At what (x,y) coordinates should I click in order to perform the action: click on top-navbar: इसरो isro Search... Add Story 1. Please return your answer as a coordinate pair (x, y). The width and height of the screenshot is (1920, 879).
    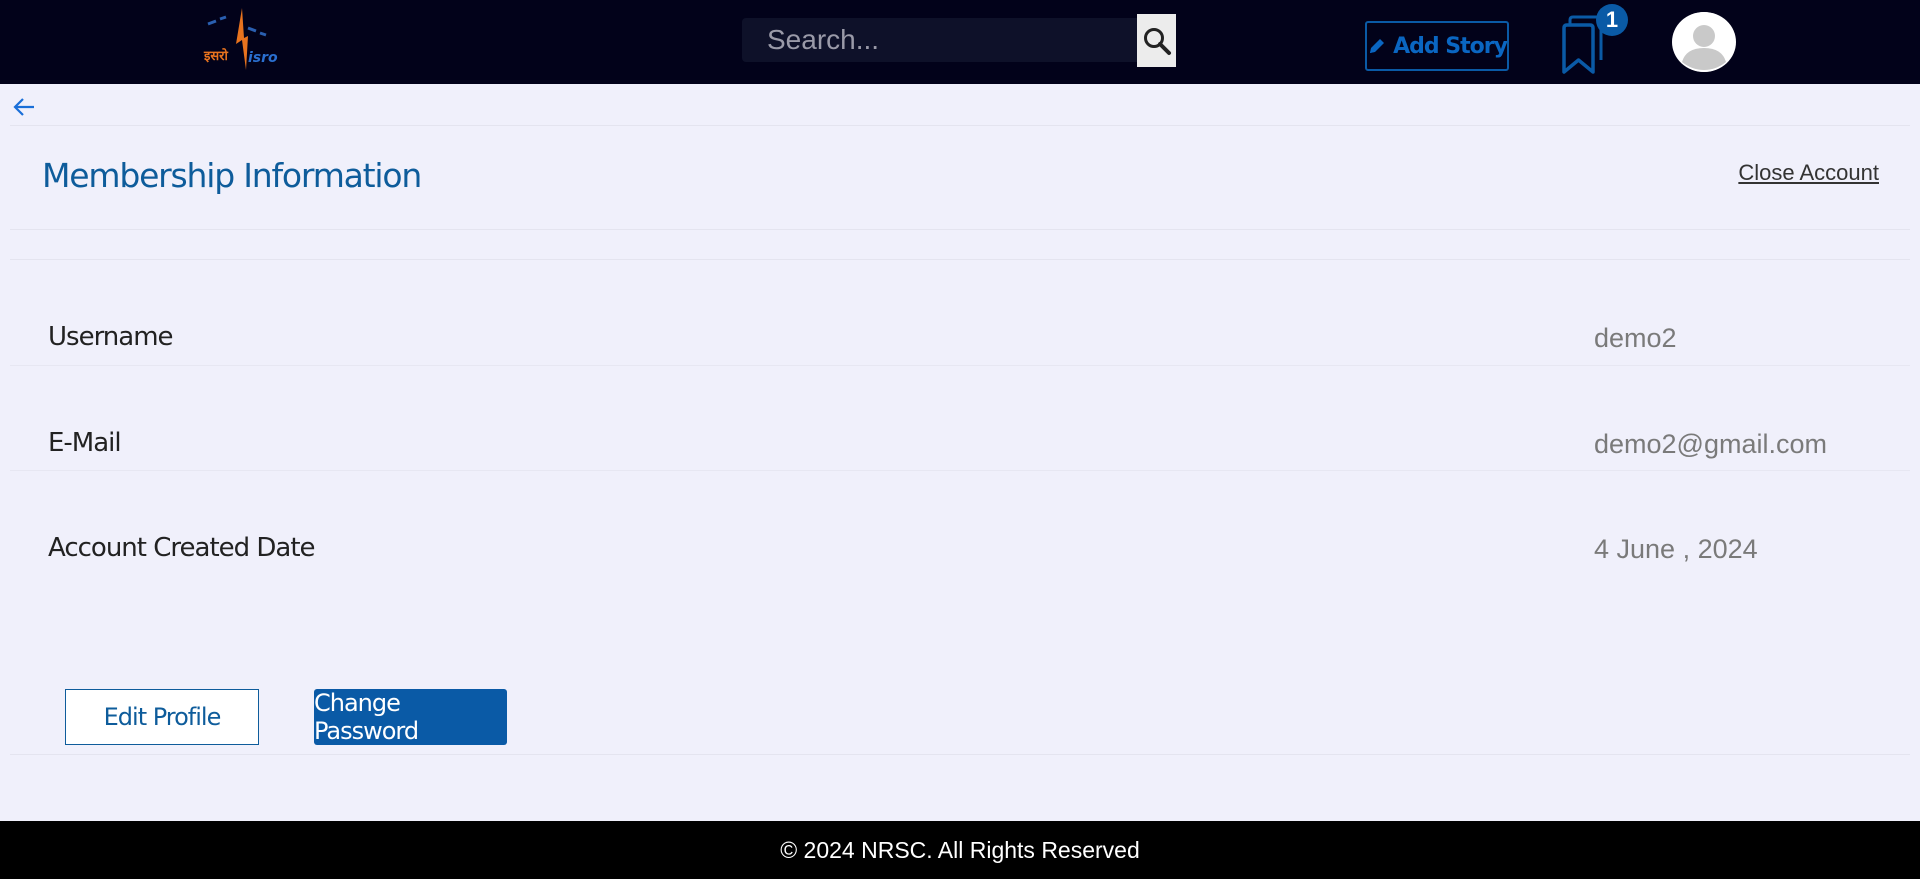
    Looking at the image, I should click on (960, 42).